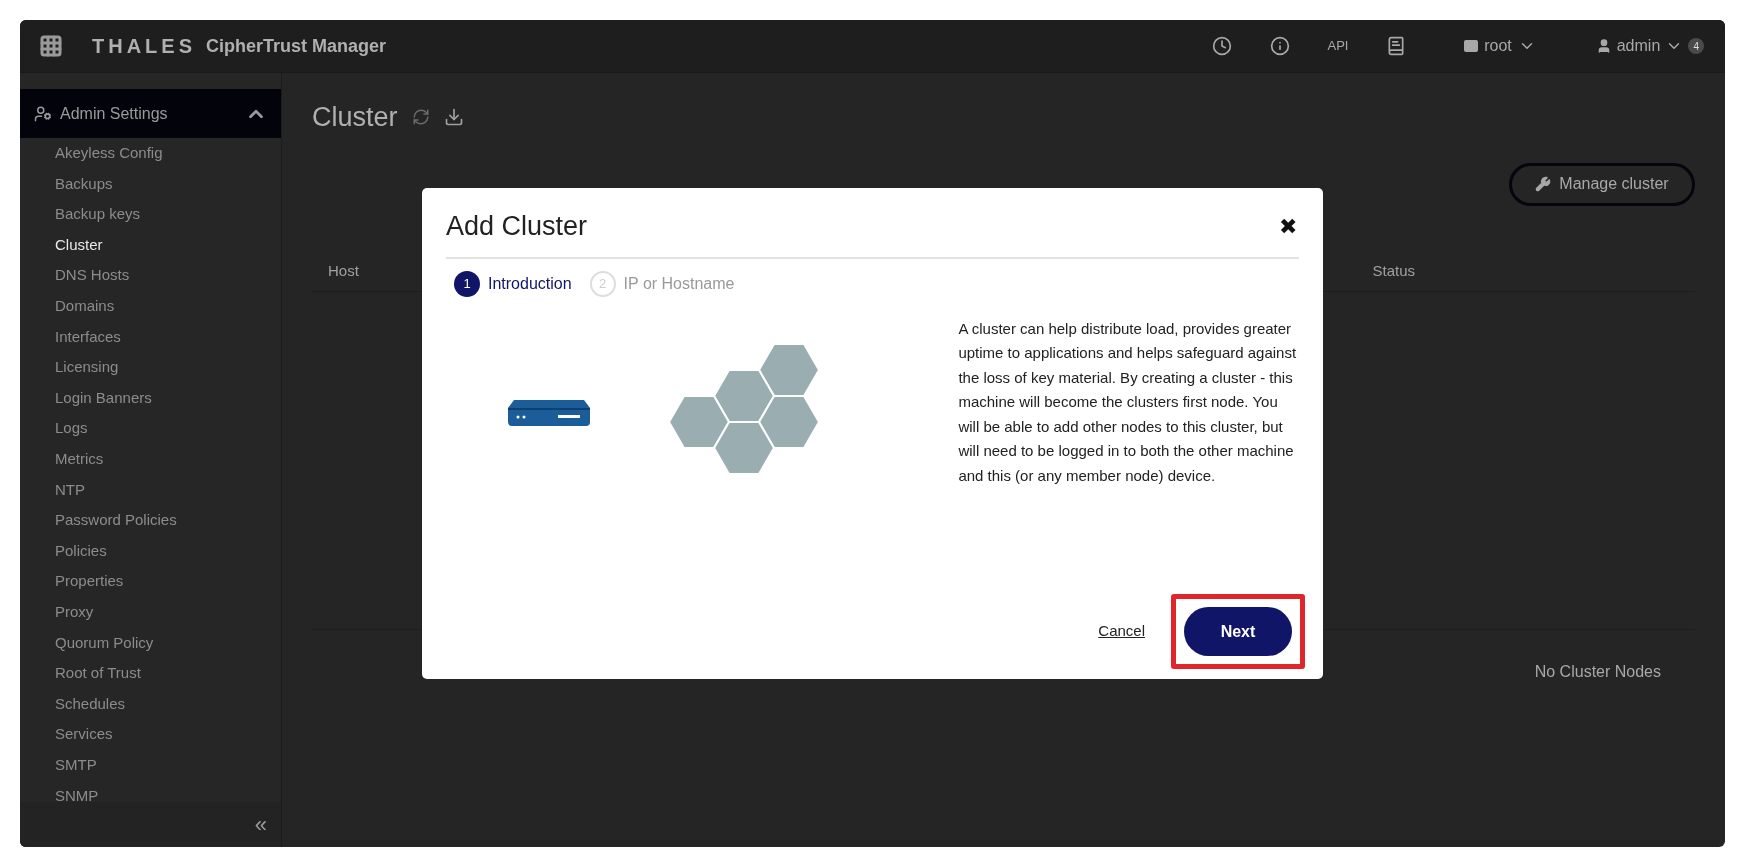 The image size is (1745, 867). Describe the element at coordinates (1128, 402) in the screenshot. I see `dialog-description: A cluster can help distribute load, provides greater uptime to applications and helps safeguard against the loss of key material. By creating a cluster - this machine will become the clusters first node. You will be able to add other nodes to this cluster, but will need to be logged in to both the other machine and this (or any member node) device.` at that location.